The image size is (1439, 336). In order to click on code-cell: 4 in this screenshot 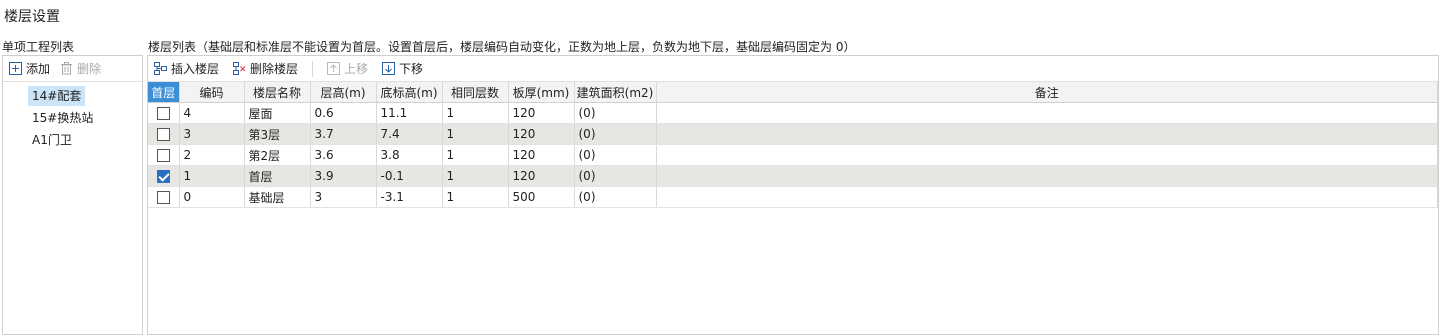, I will do `click(212, 113)`.